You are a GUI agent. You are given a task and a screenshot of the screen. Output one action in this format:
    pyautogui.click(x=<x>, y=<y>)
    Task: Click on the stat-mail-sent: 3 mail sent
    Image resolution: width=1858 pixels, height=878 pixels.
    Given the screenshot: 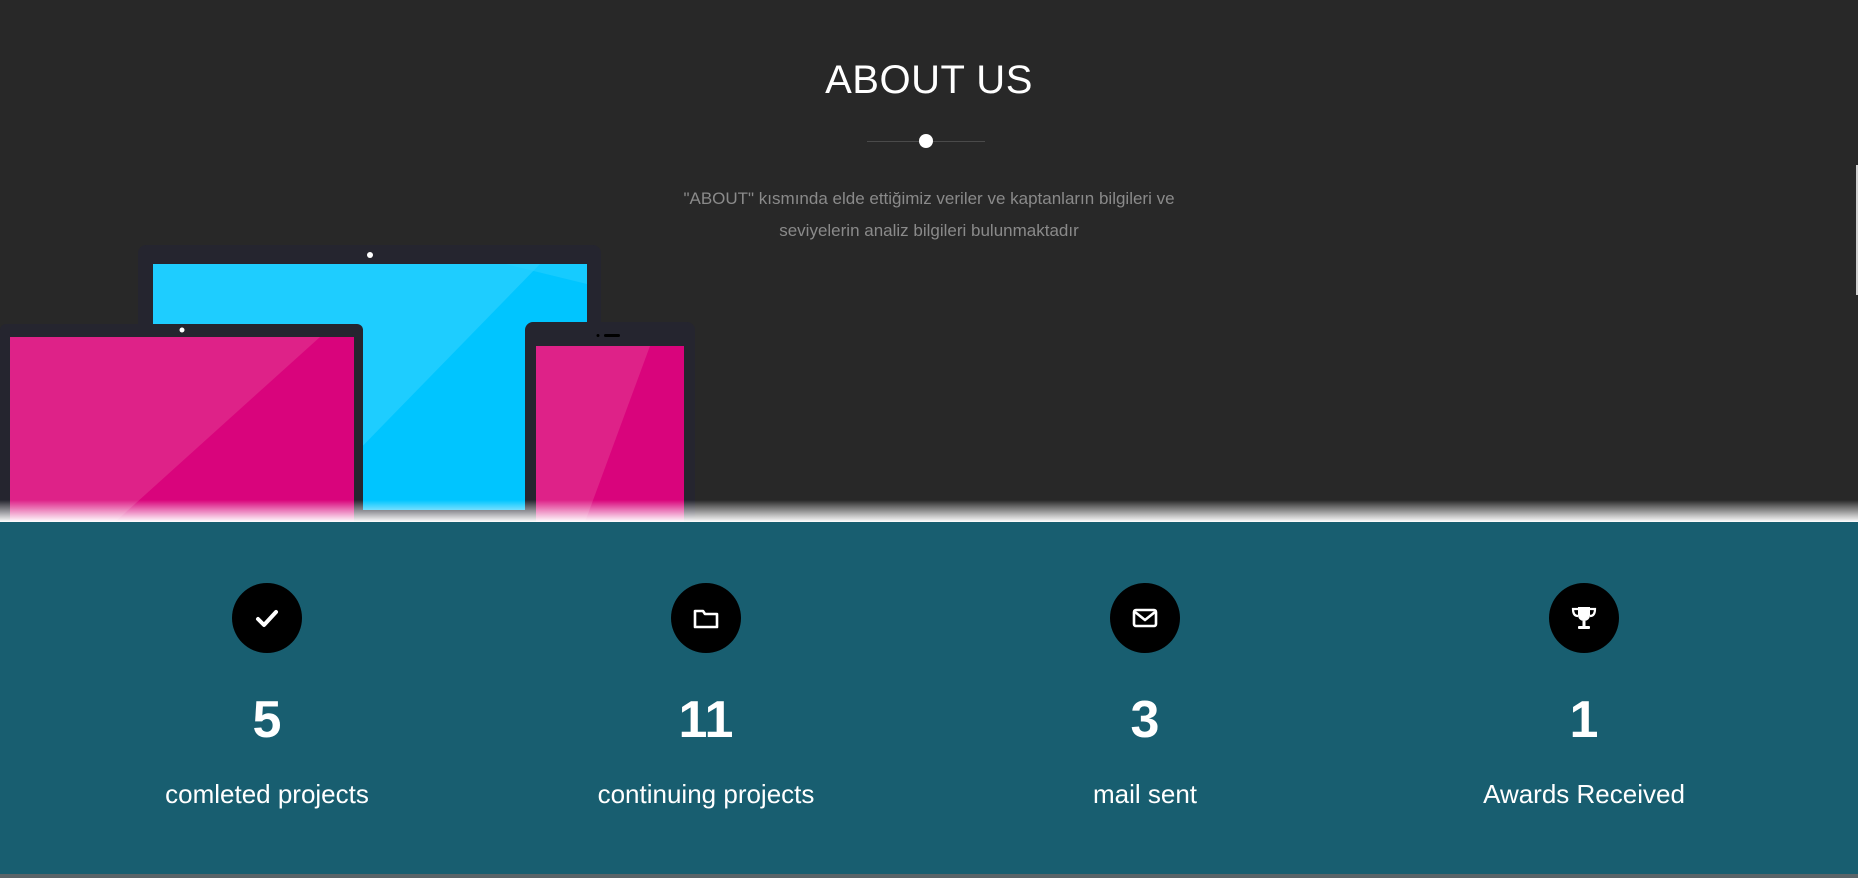 What is the action you would take?
    pyautogui.click(x=1145, y=698)
    